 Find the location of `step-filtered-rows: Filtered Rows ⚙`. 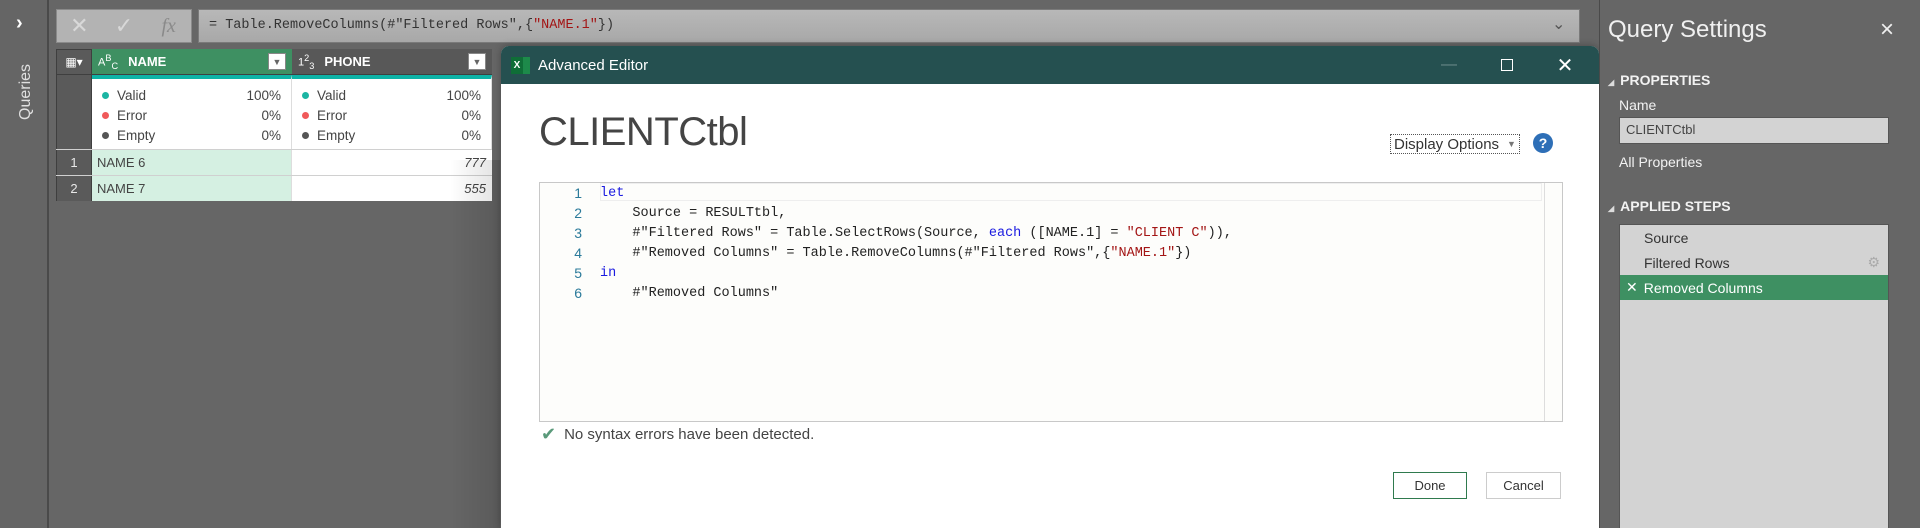

step-filtered-rows: Filtered Rows ⚙ is located at coordinates (1754, 262).